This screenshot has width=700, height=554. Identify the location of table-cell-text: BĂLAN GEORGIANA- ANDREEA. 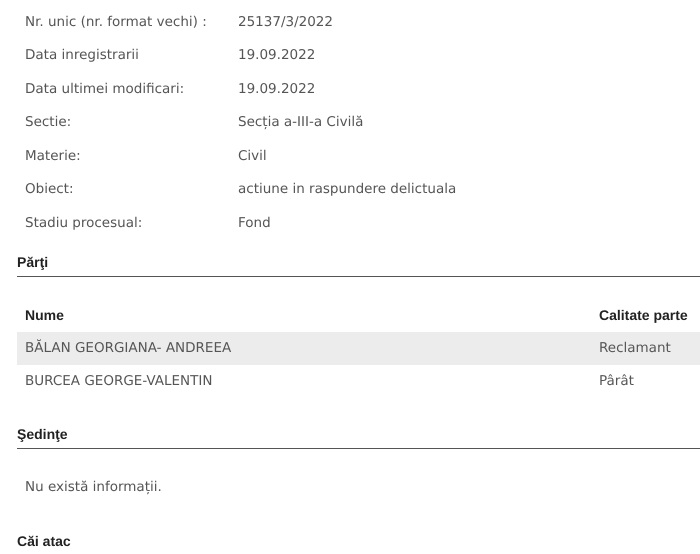
(128, 348).